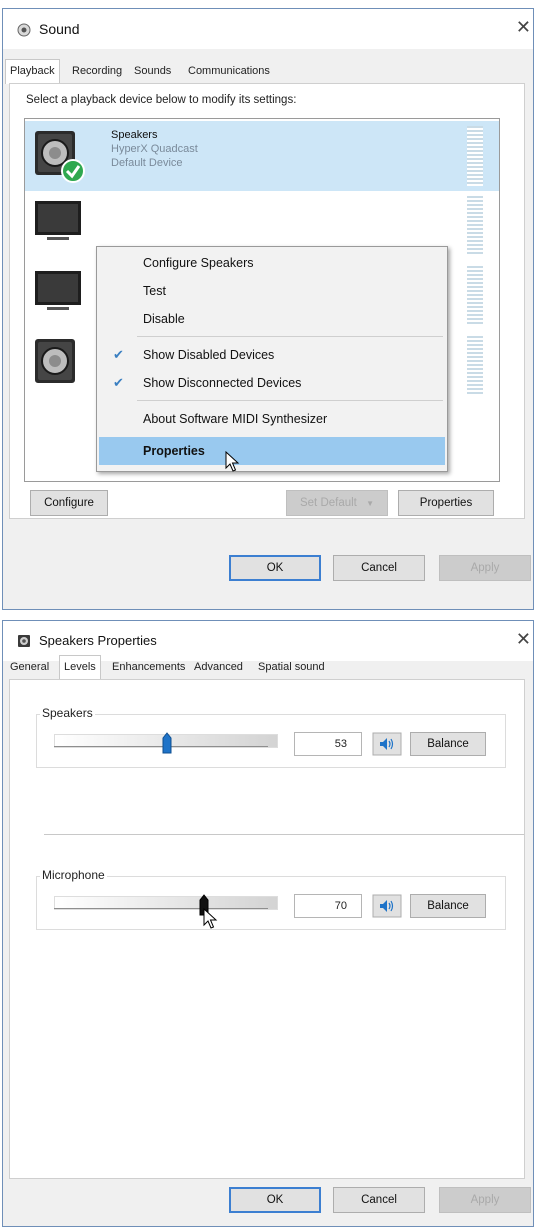  Describe the element at coordinates (448, 744) in the screenshot. I see `speakers-balance-button: Balance` at that location.